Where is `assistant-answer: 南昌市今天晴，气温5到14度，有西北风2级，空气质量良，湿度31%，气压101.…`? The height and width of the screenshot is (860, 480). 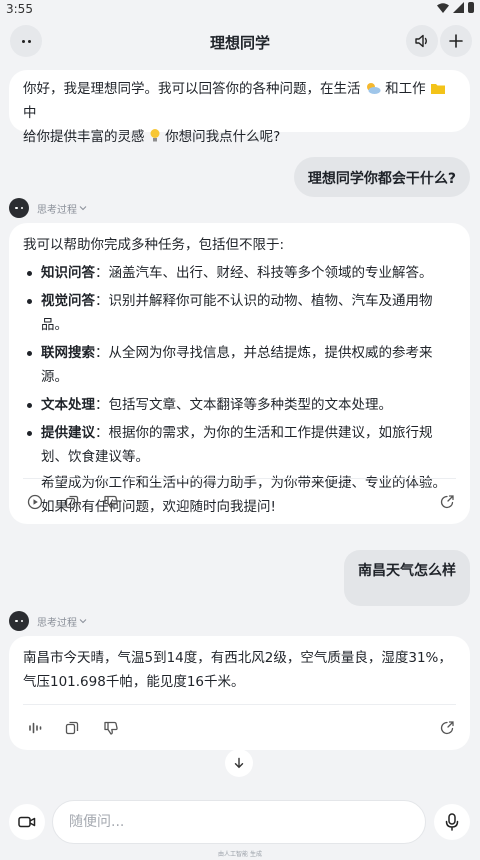 assistant-answer: 南昌市今天晴，气温5到14度，有西北风2级，空气质量良，湿度31%，气压101.… is located at coordinates (239, 693).